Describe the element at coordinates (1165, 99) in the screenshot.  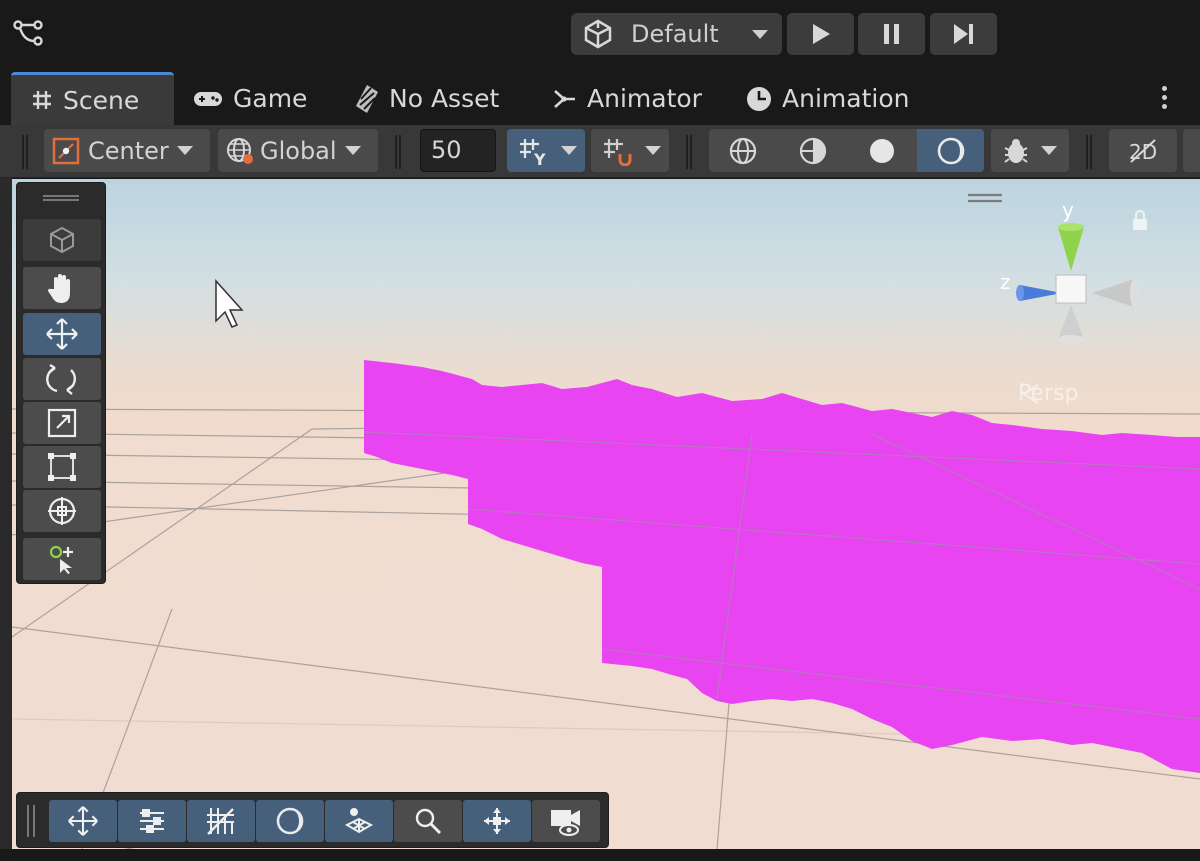
I see `more-options-icon` at that location.